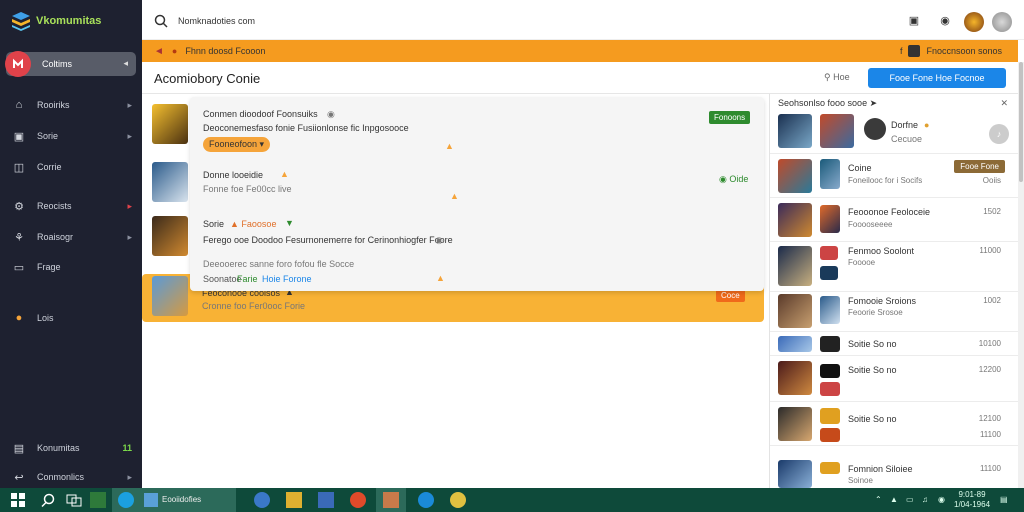 The height and width of the screenshot is (512, 1024). What do you see at coordinates (247, 279) in the screenshot?
I see `feed-meta-green: Farie` at bounding box center [247, 279].